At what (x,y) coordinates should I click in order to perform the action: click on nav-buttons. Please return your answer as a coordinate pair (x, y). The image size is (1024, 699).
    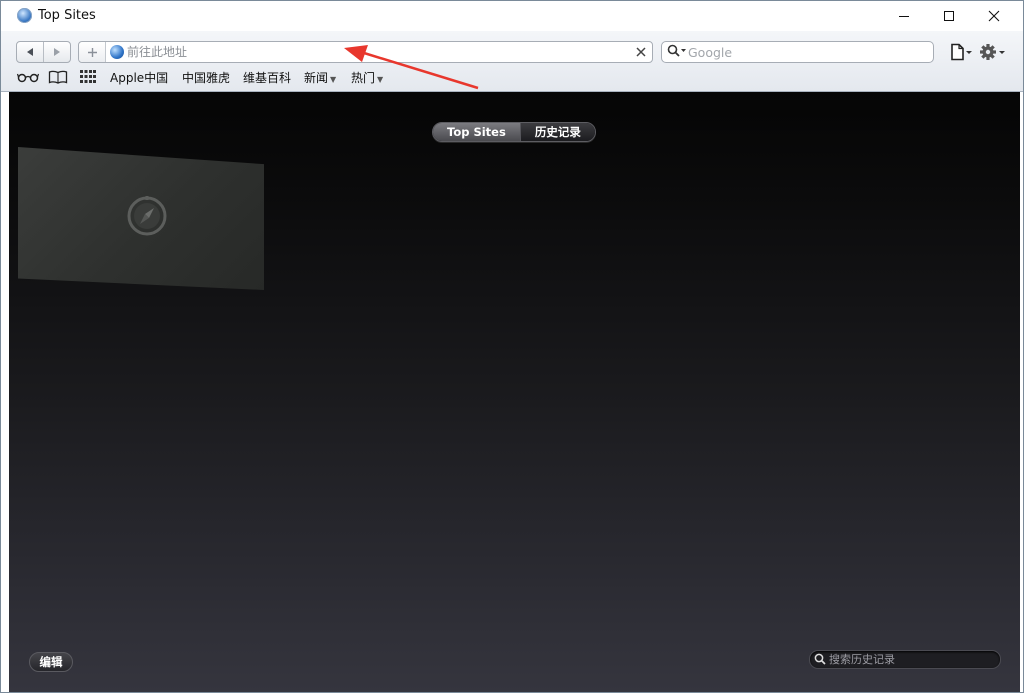
    Looking at the image, I should click on (43, 52).